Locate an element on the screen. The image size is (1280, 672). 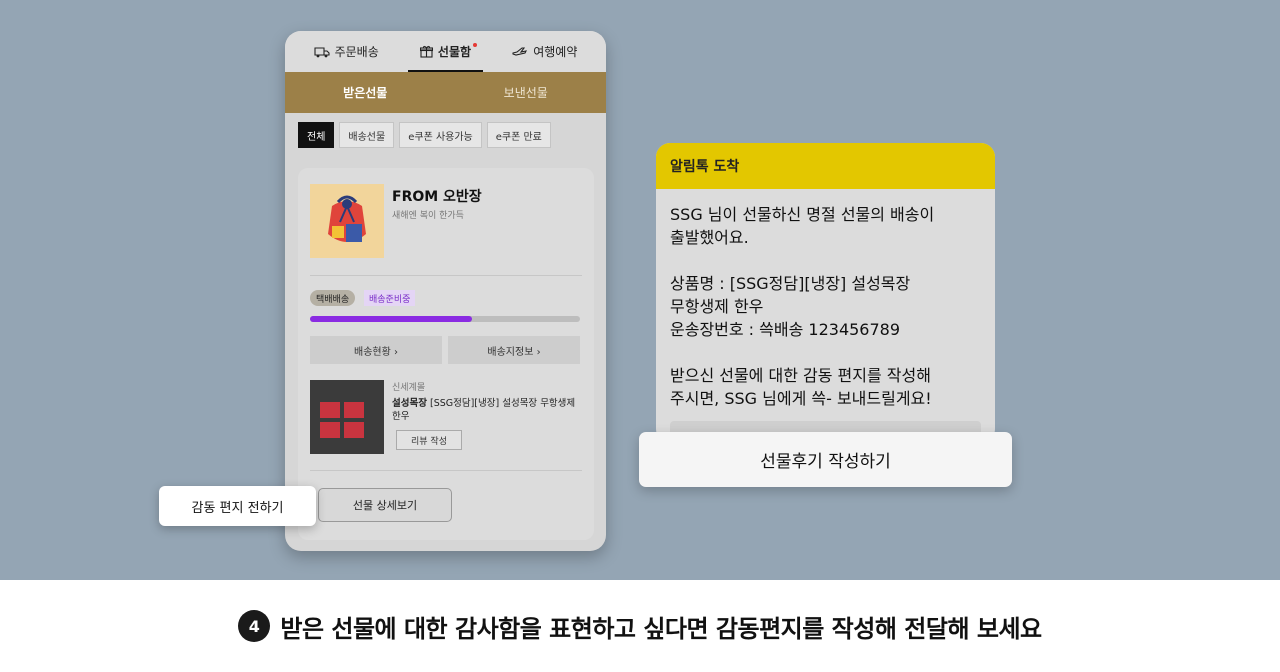
airplane-icon is located at coordinates (520, 51).